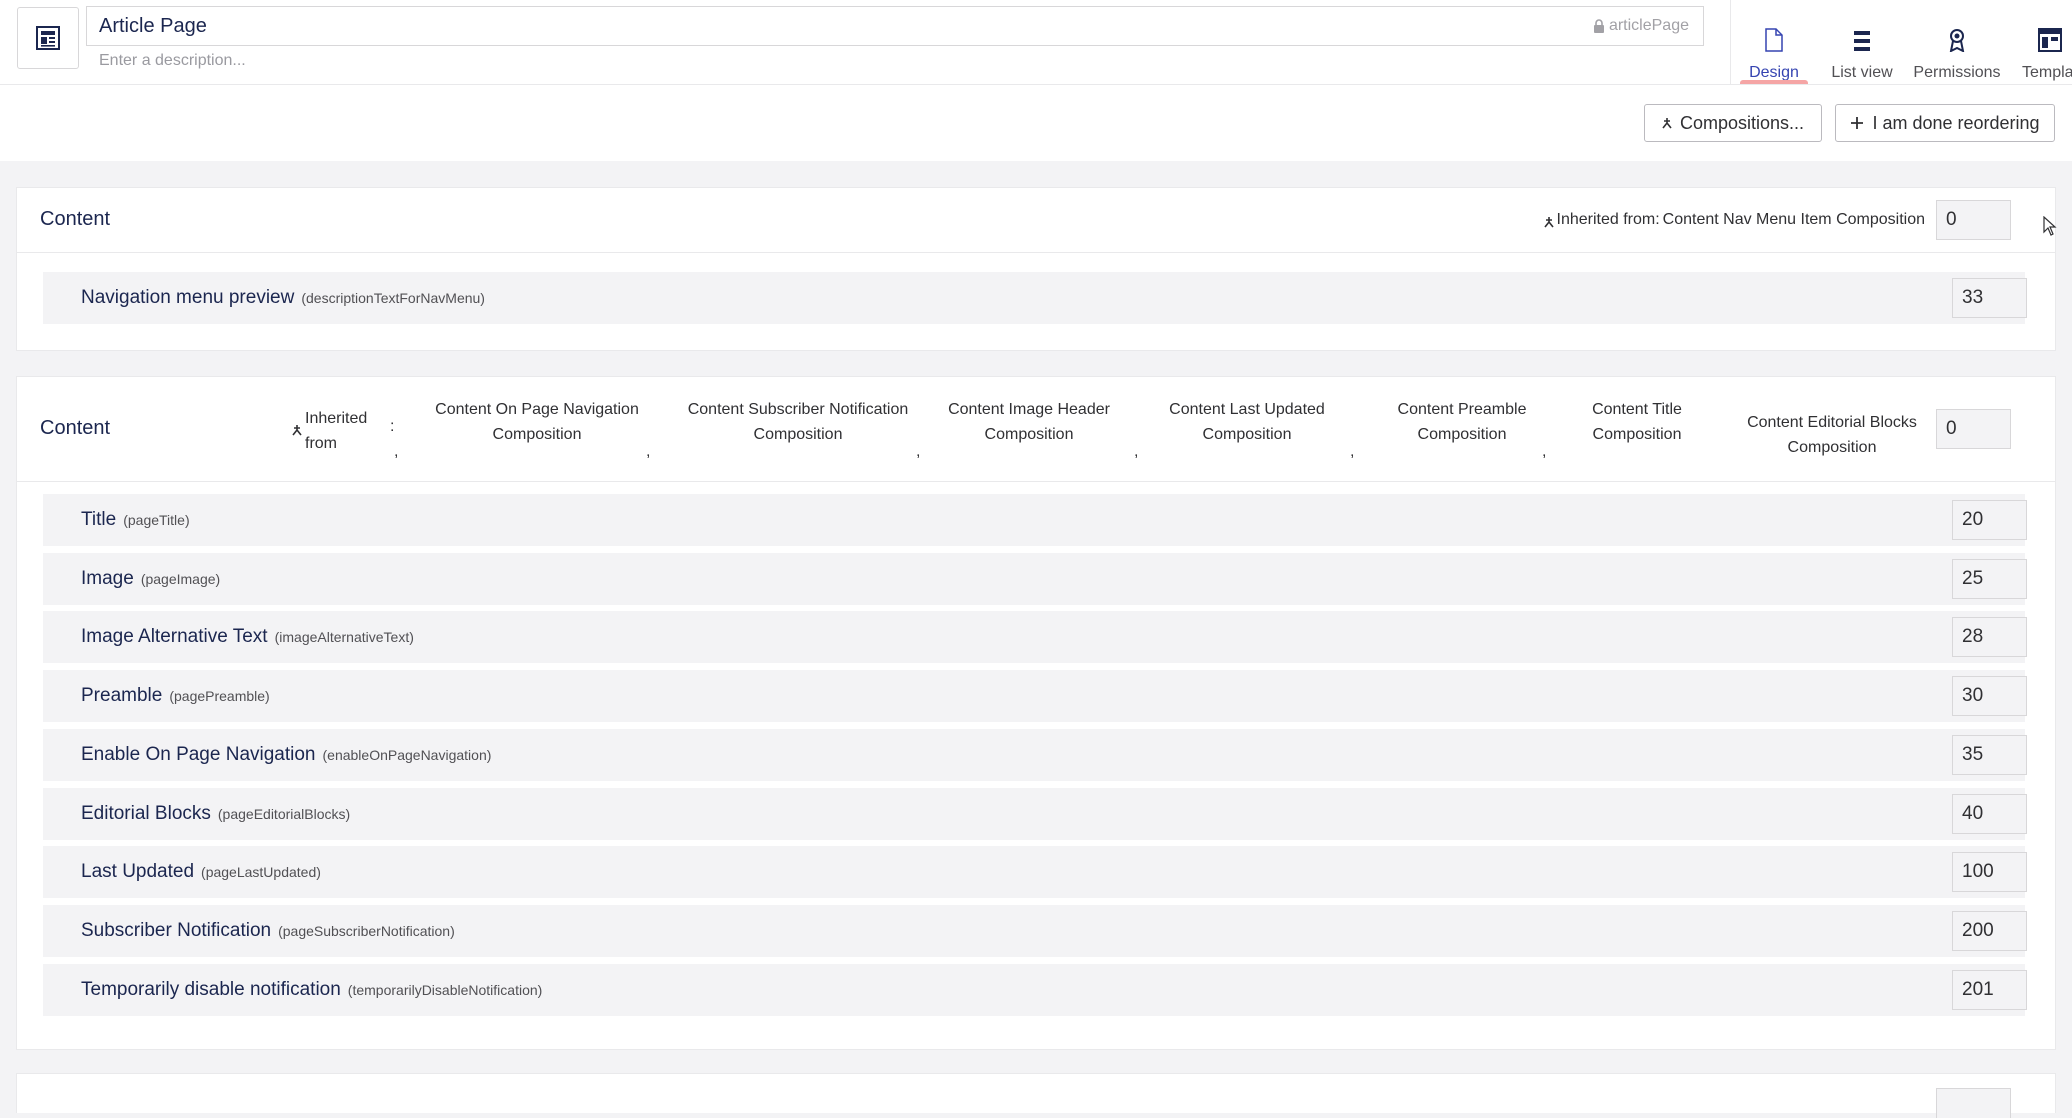  Describe the element at coordinates (1989, 637) in the screenshot. I see `property-sort-order: 28` at that location.